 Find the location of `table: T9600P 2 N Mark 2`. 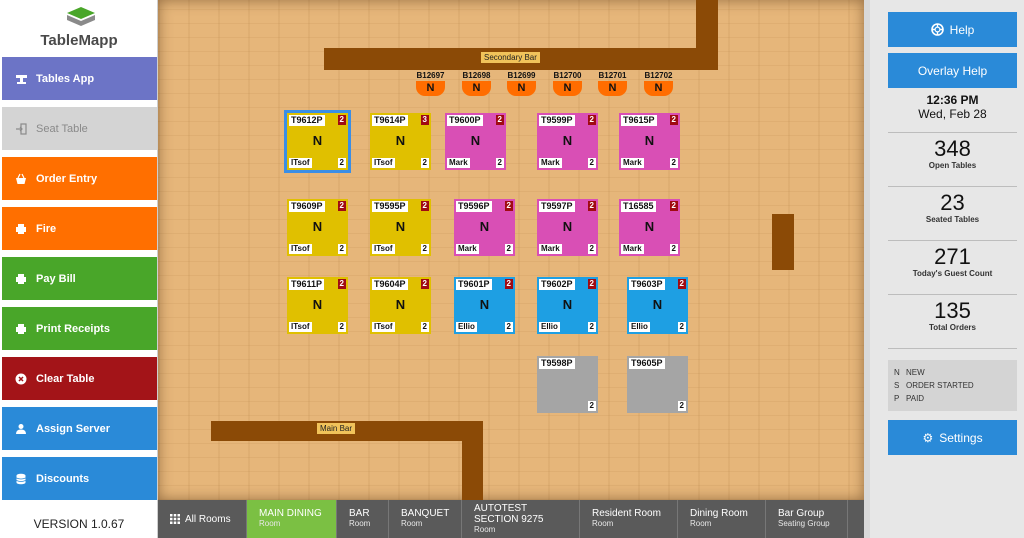

table: T9600P 2 N Mark 2 is located at coordinates (475, 141).